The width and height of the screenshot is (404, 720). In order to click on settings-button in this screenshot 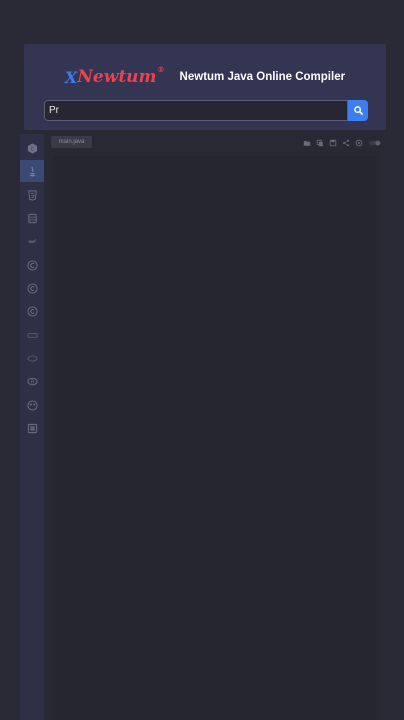, I will do `click(359, 143)`.